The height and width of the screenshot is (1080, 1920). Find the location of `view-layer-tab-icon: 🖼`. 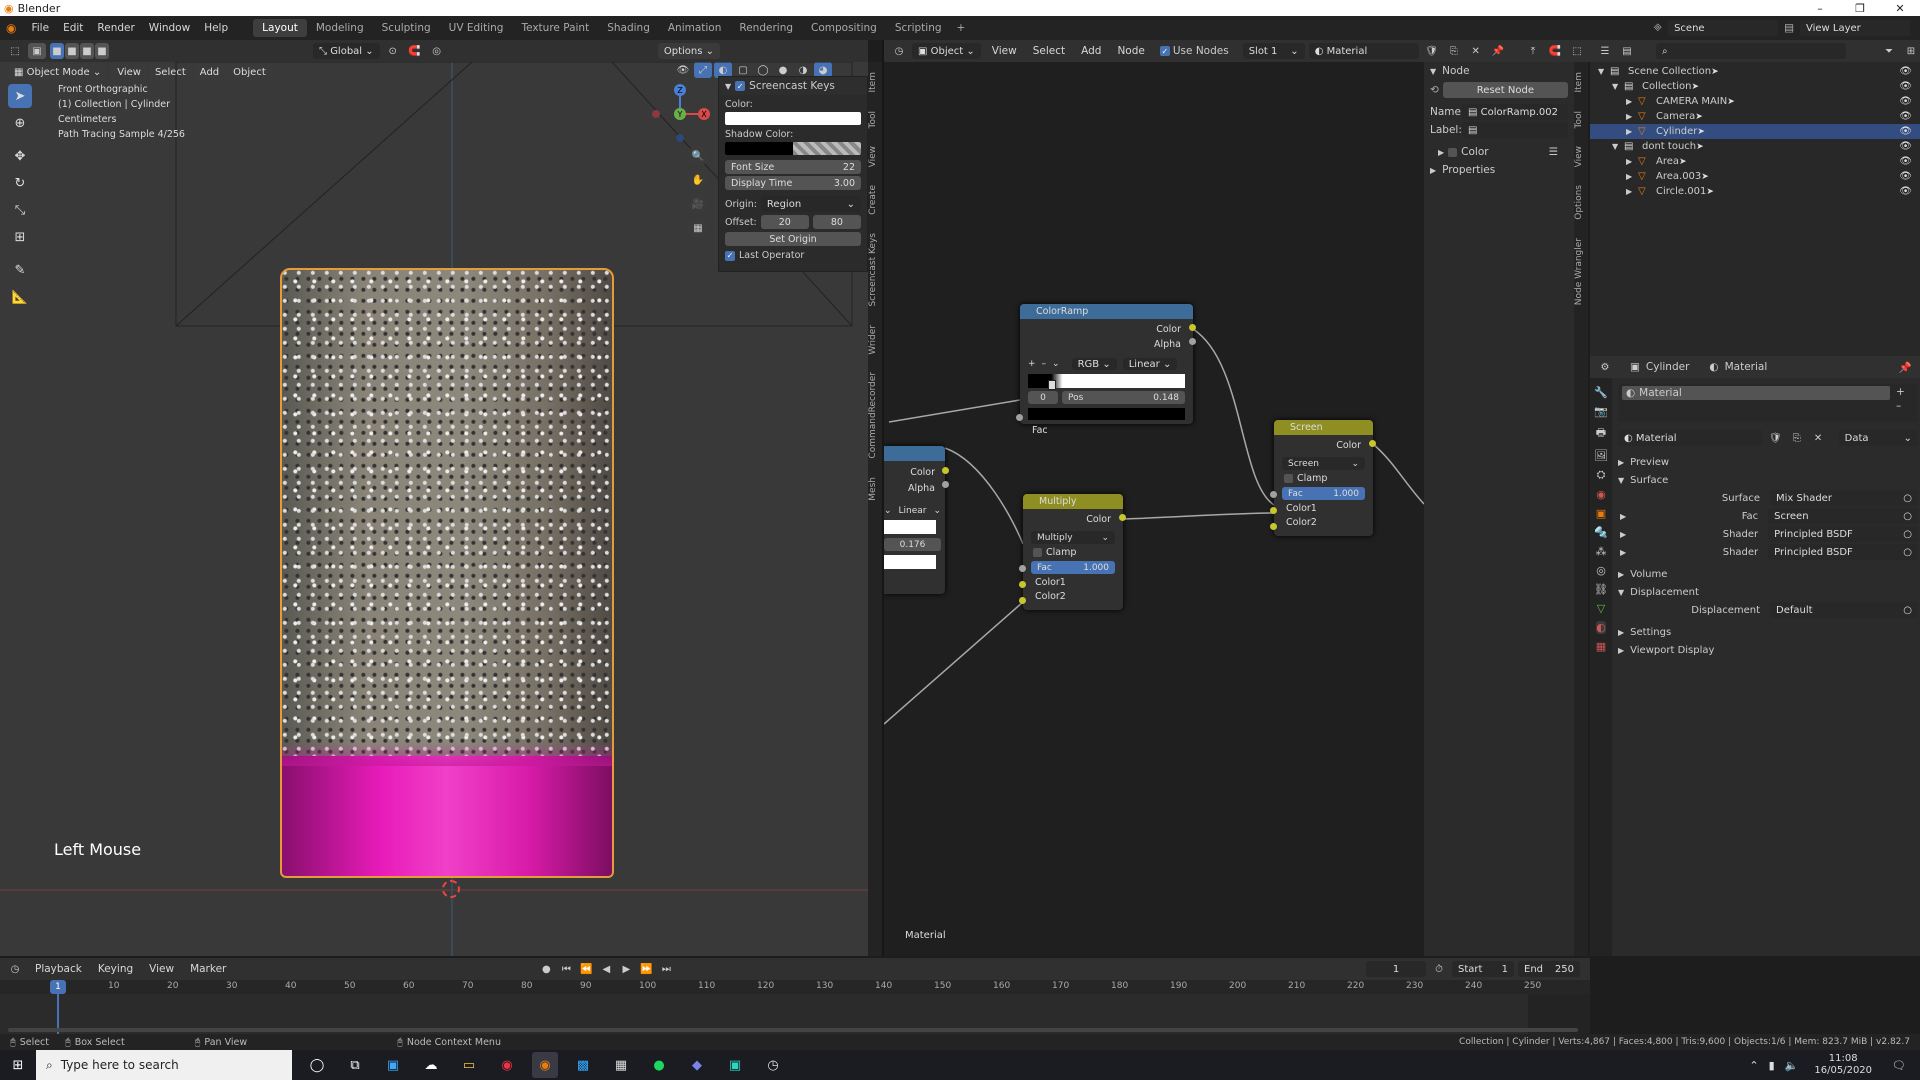

view-layer-tab-icon: 🖼 is located at coordinates (1601, 455).